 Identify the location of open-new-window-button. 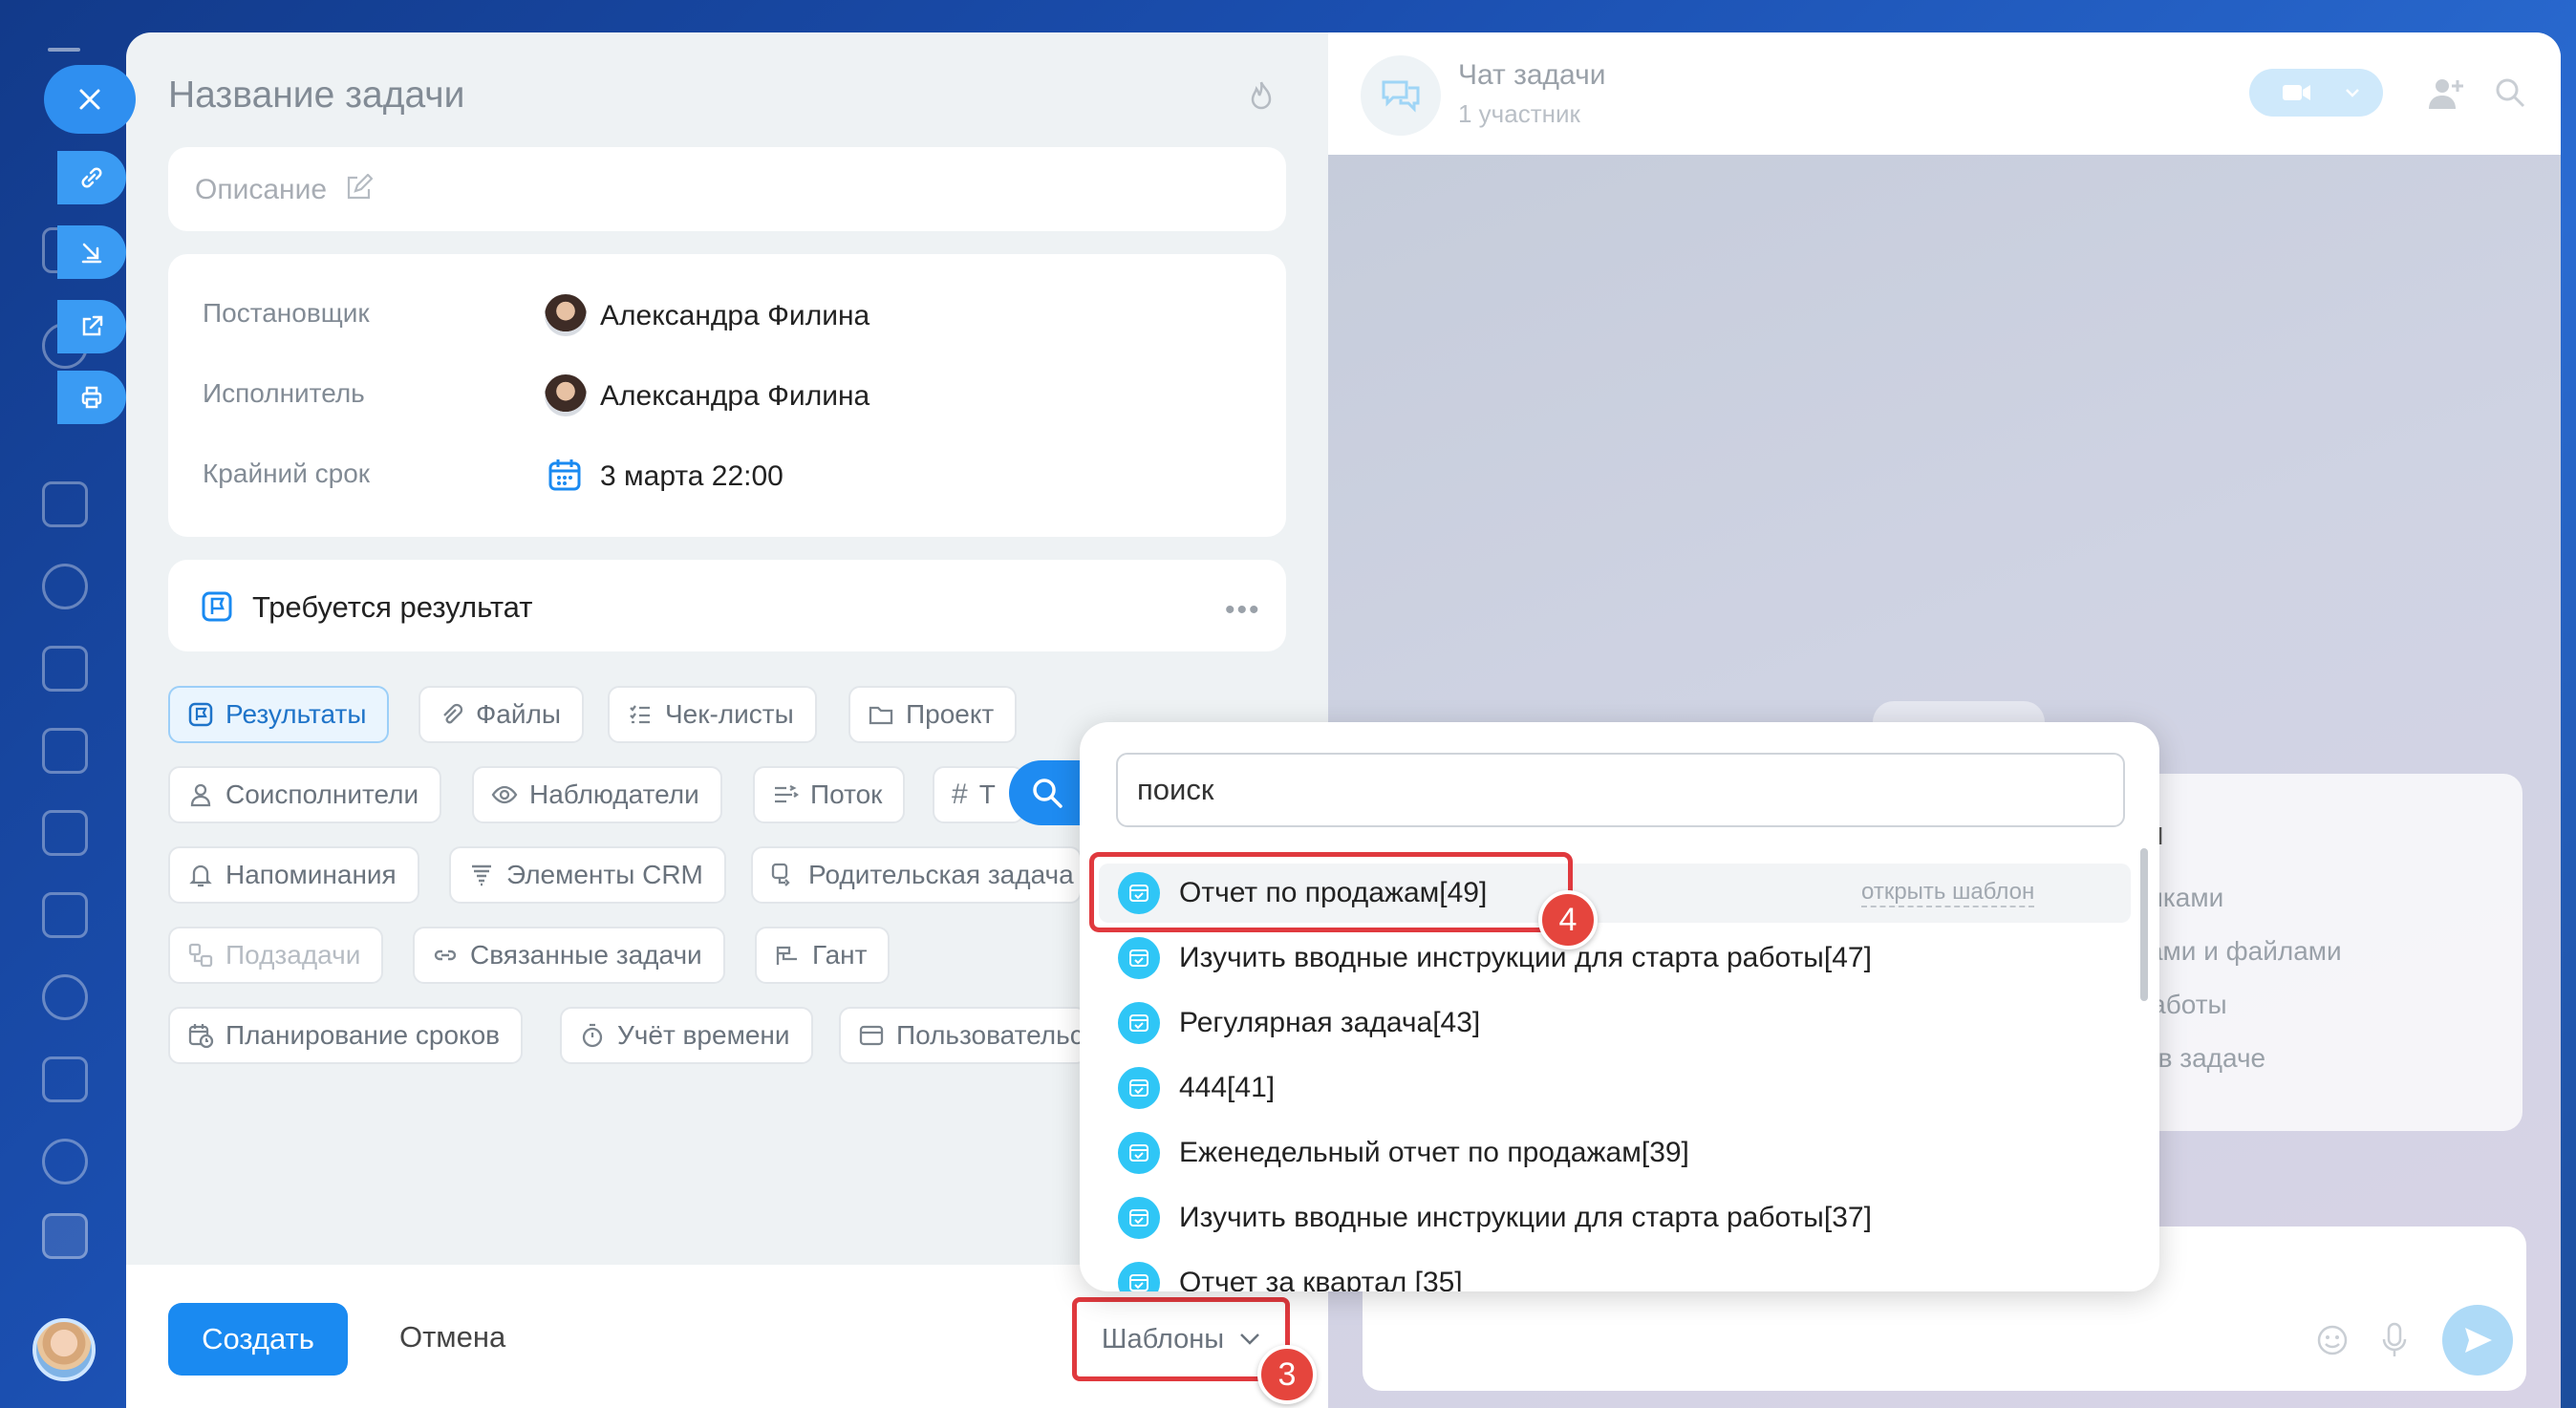
(91, 326).